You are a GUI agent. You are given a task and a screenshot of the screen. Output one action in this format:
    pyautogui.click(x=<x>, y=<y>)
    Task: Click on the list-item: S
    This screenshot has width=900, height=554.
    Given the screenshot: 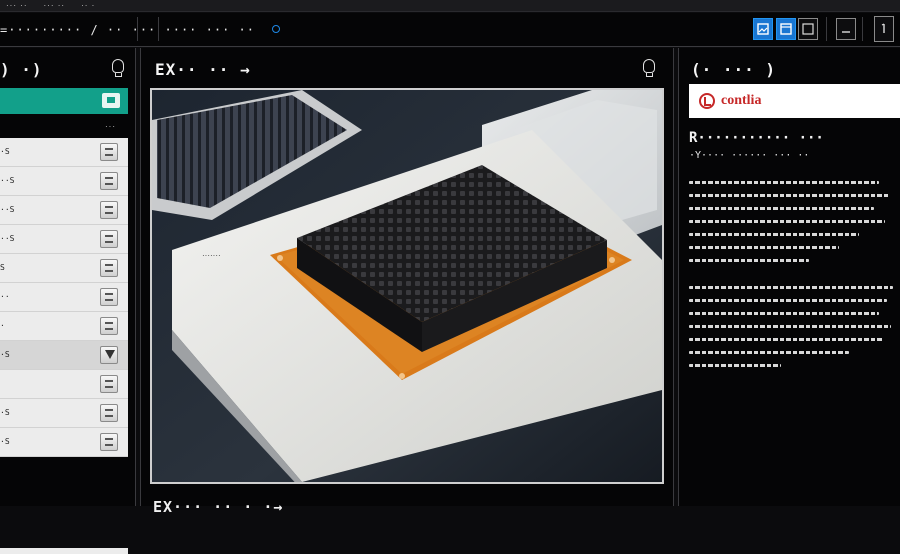 What is the action you would take?
    pyautogui.click(x=64, y=268)
    